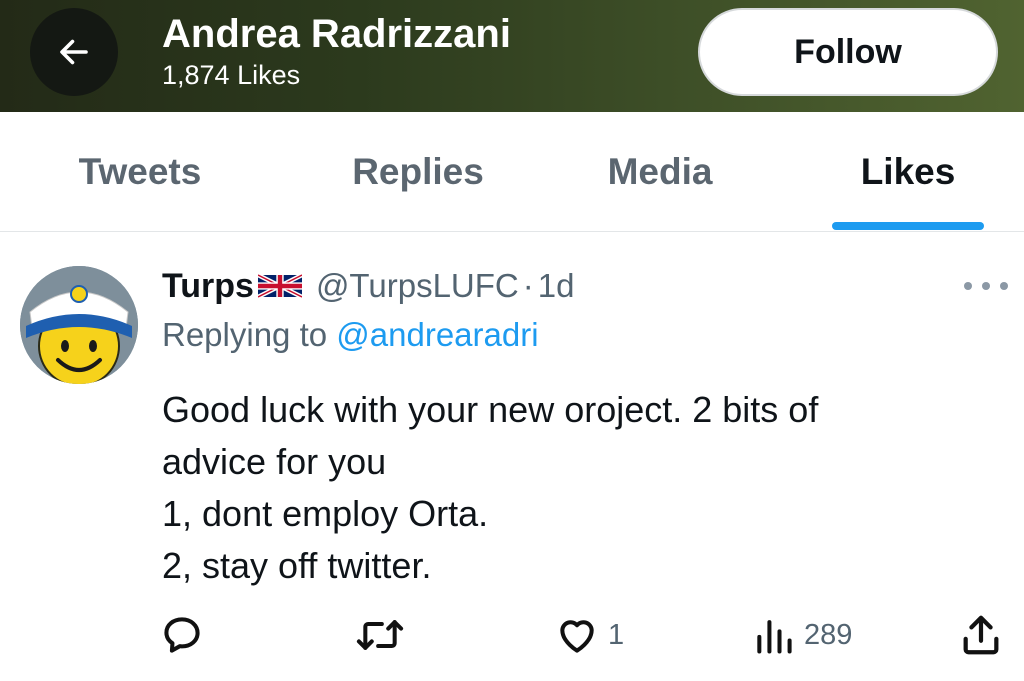 This screenshot has width=1024, height=681. Describe the element at coordinates (325, 513) in the screenshot. I see `tweet-text-line: 1, dont employ Orta.` at that location.